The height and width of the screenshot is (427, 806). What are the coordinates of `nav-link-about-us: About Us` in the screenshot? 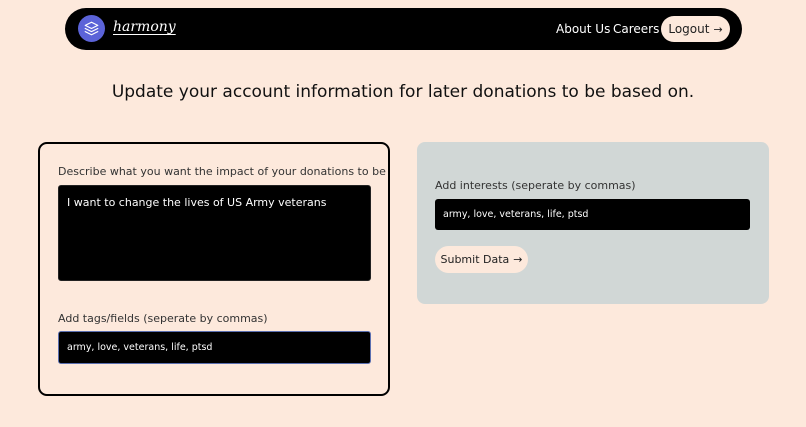 It's located at (583, 29).